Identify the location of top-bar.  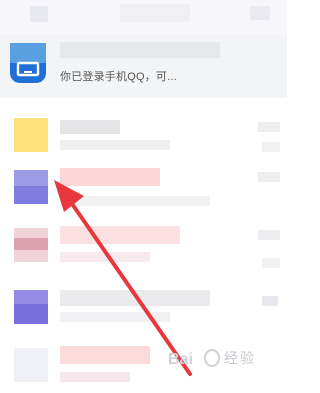
(143, 17).